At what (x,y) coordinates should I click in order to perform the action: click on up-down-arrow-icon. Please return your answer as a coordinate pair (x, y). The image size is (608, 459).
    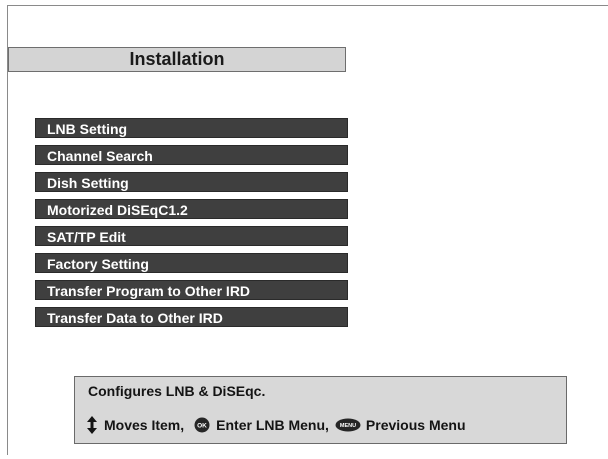
    Looking at the image, I should click on (92, 425).